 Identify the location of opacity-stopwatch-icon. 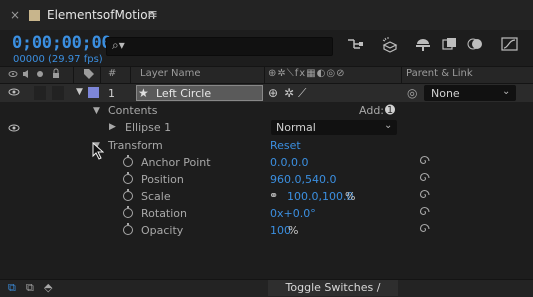
(128, 229).